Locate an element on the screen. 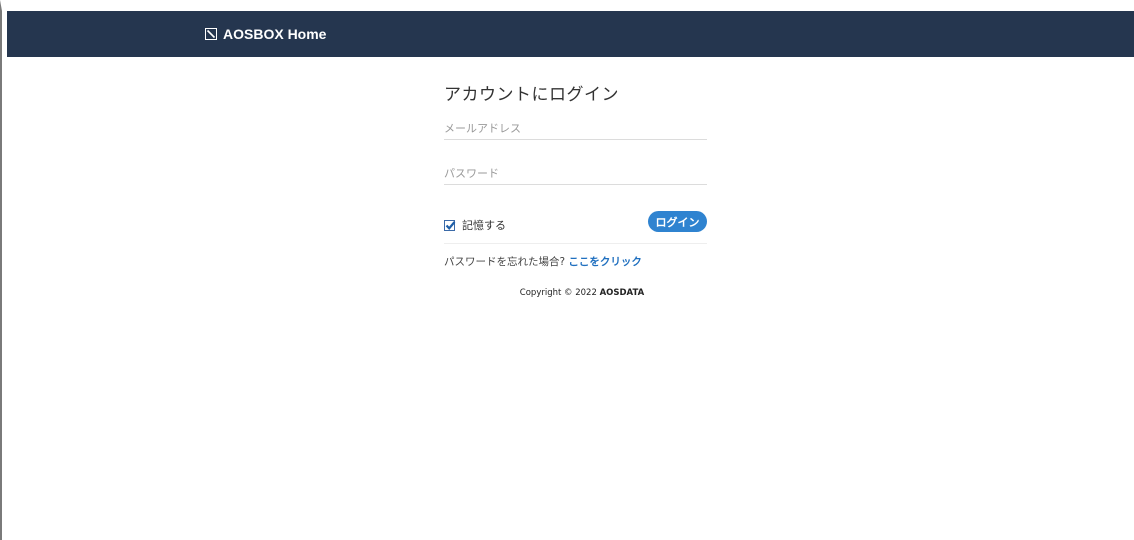  remember-label: 記憶する is located at coordinates (484, 225).